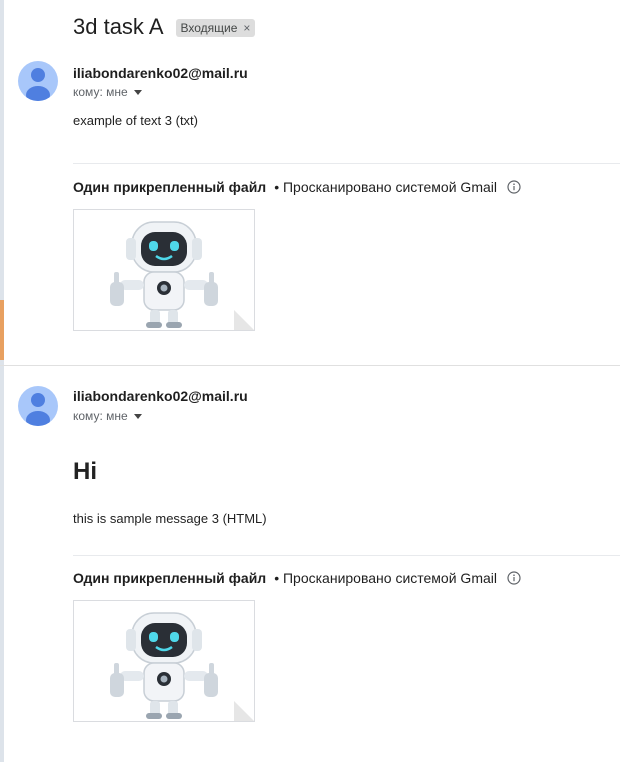 This screenshot has width=620, height=762. I want to click on email-subject: 3d task A, so click(118, 26).